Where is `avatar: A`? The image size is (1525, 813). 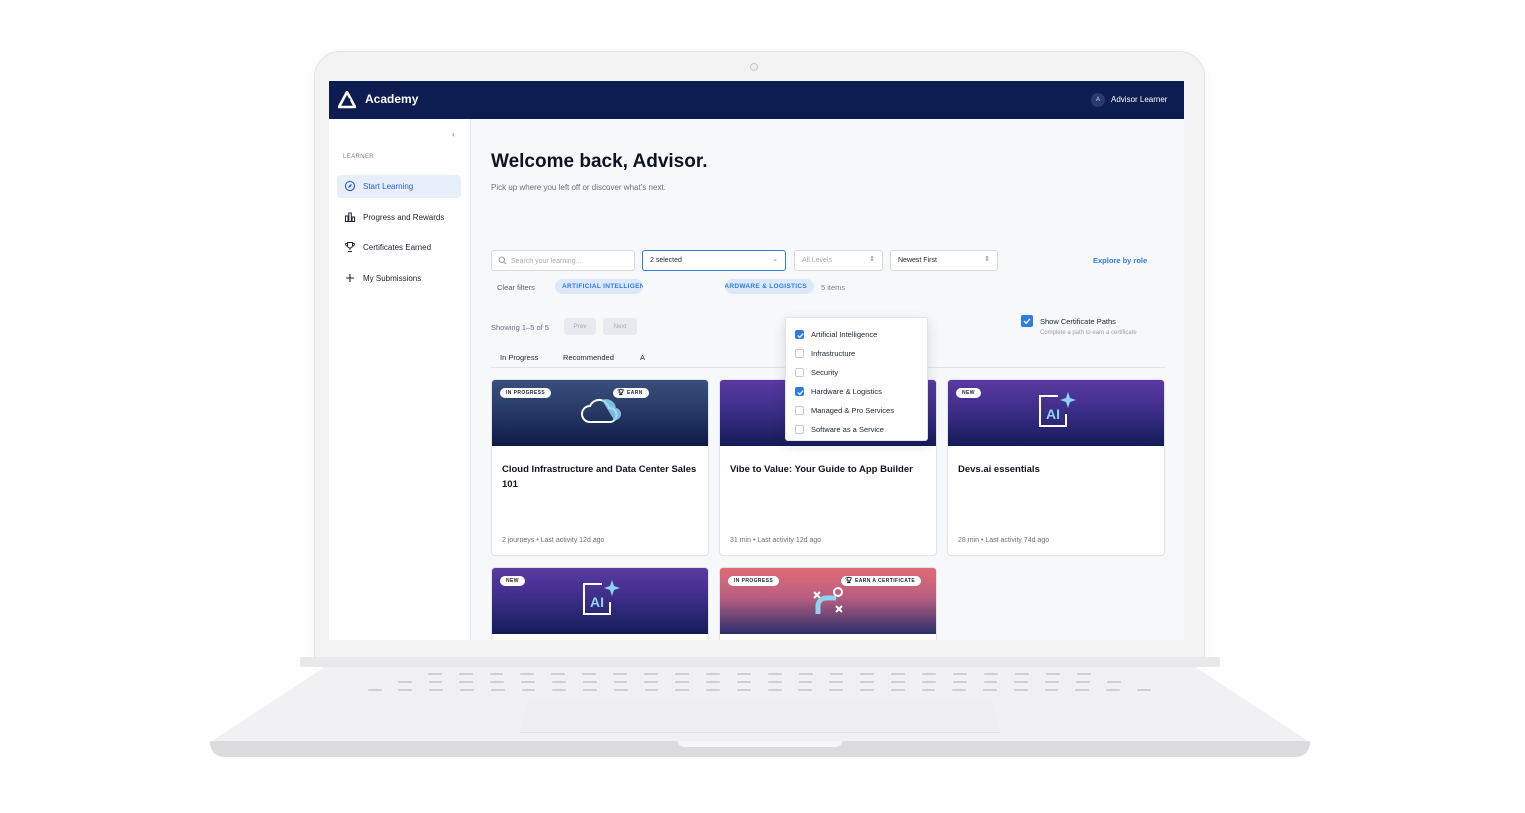 avatar: A is located at coordinates (1098, 100).